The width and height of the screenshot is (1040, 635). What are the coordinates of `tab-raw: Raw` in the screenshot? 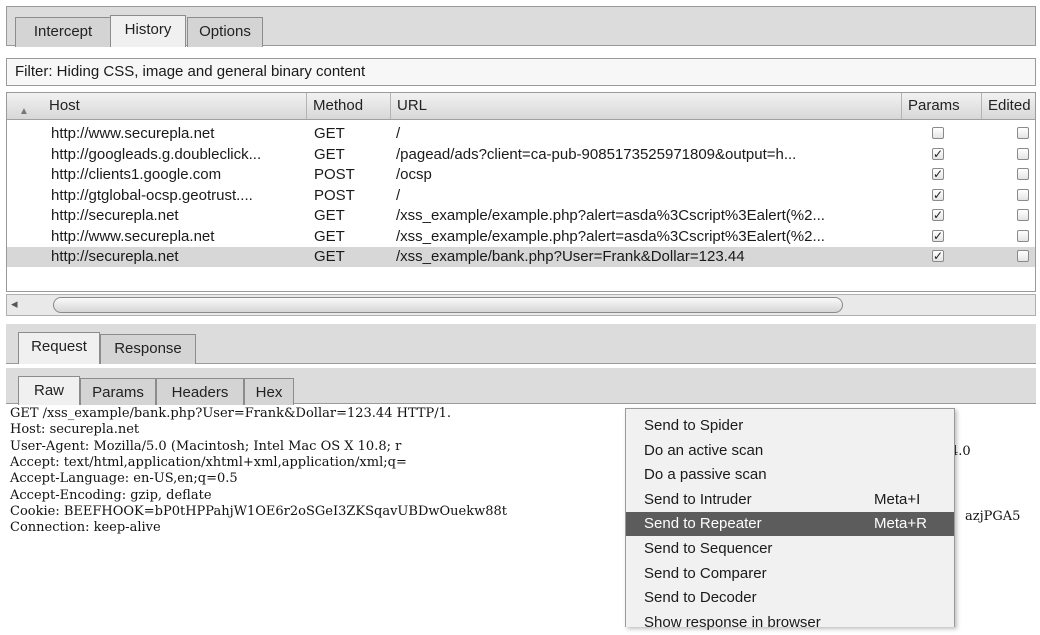 It's located at (49, 392).